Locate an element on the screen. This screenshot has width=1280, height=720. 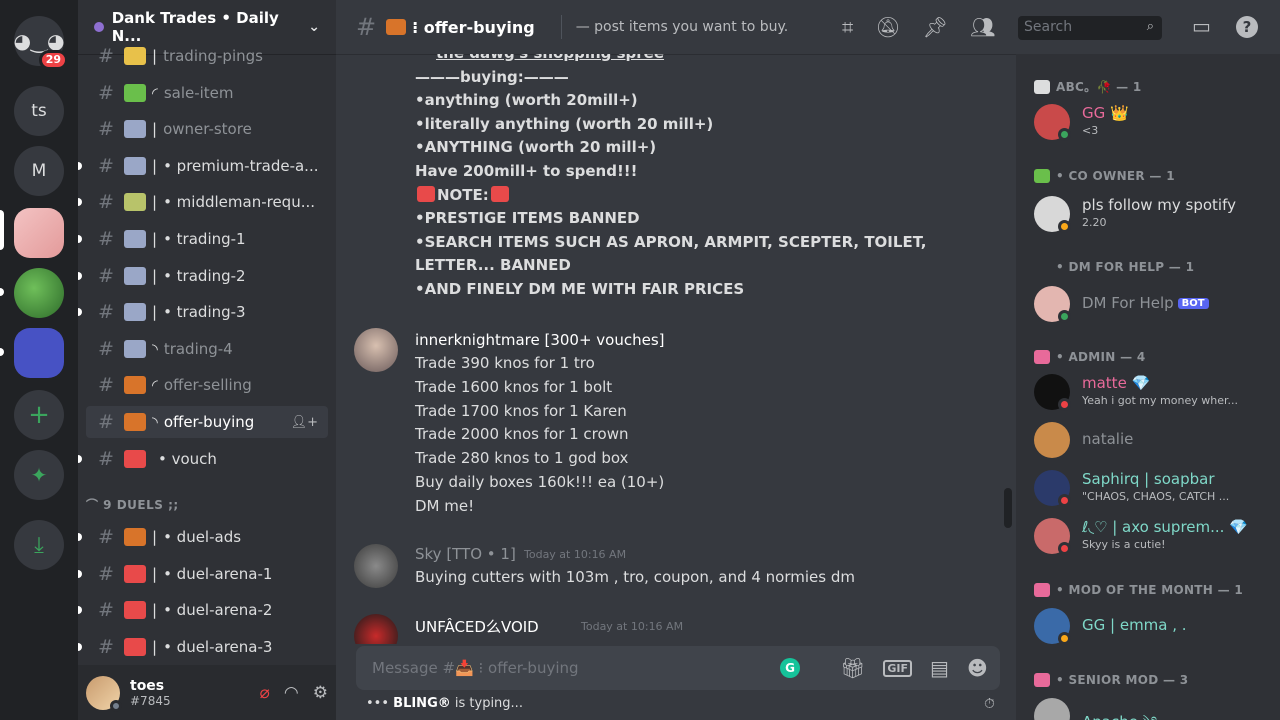
explore-servers-button: ✦ is located at coordinates (39, 475).